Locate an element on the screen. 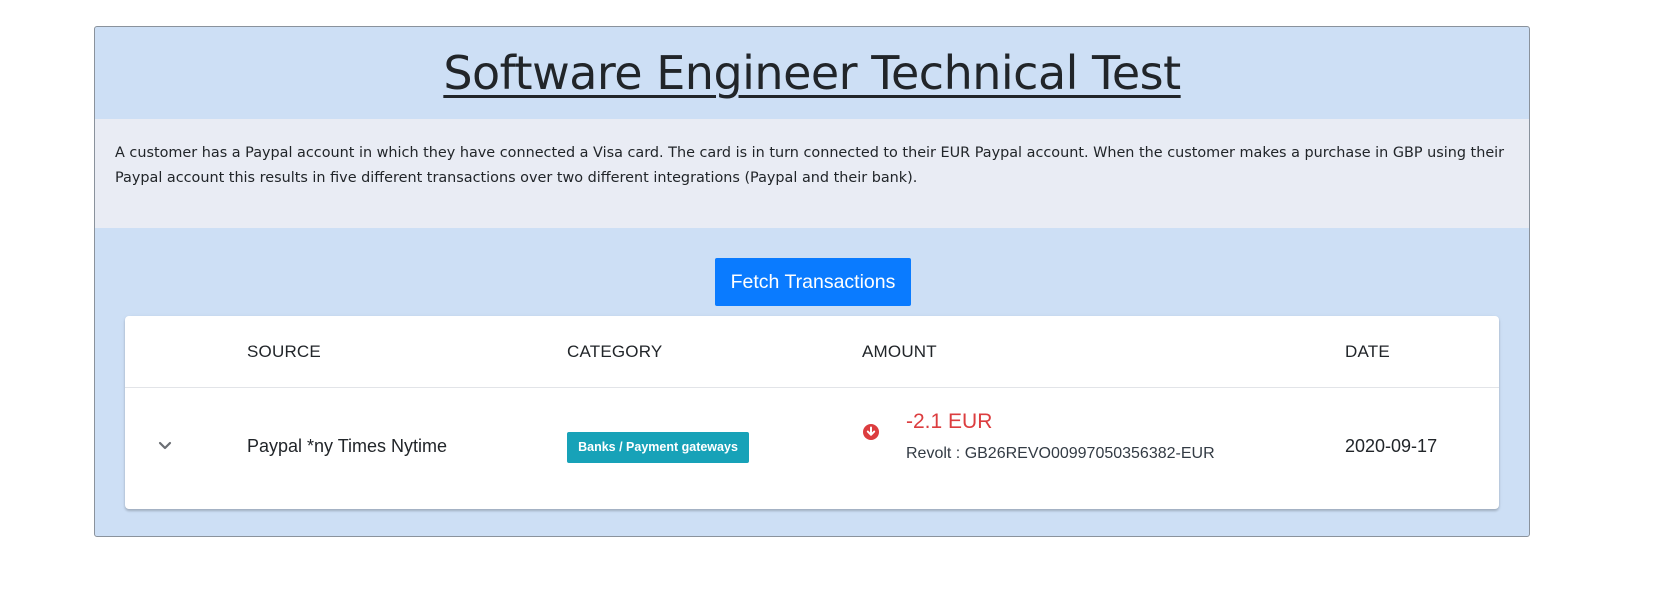 The height and width of the screenshot is (601, 1656). page-title: Software Engineer Technical Test is located at coordinates (812, 73).